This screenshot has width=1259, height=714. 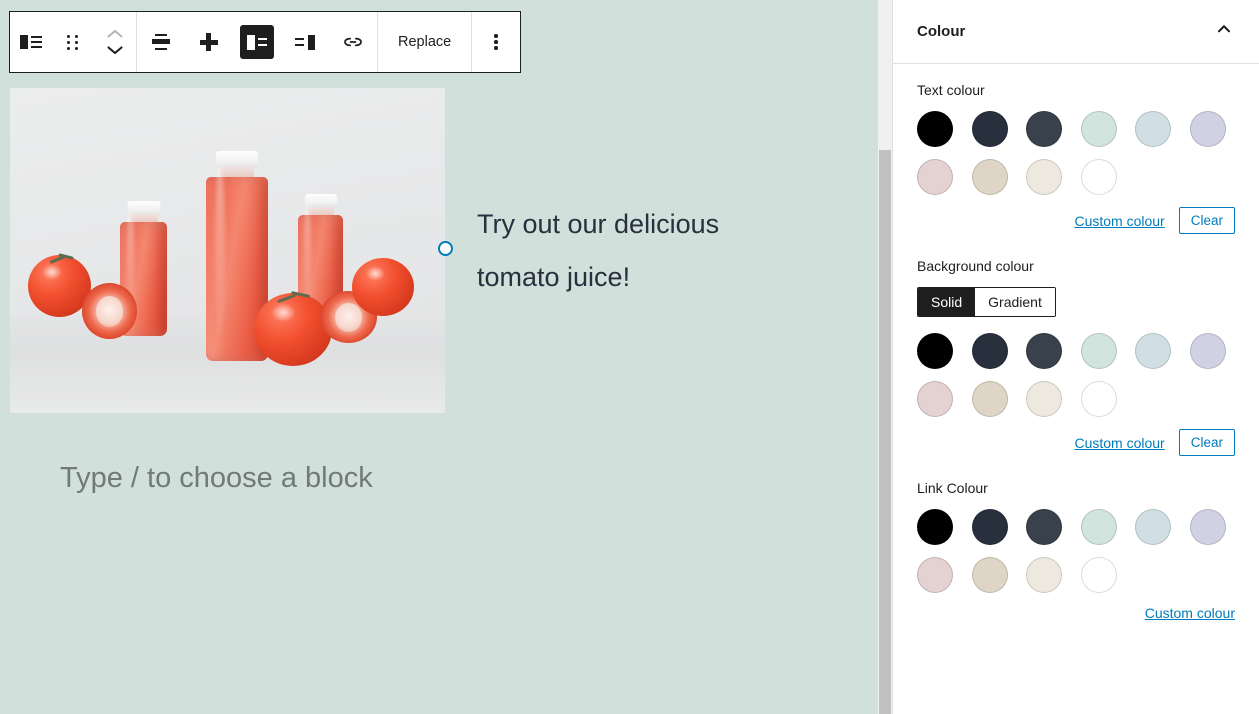 What do you see at coordinates (947, 302) in the screenshot?
I see `tab-solid: Solid` at bounding box center [947, 302].